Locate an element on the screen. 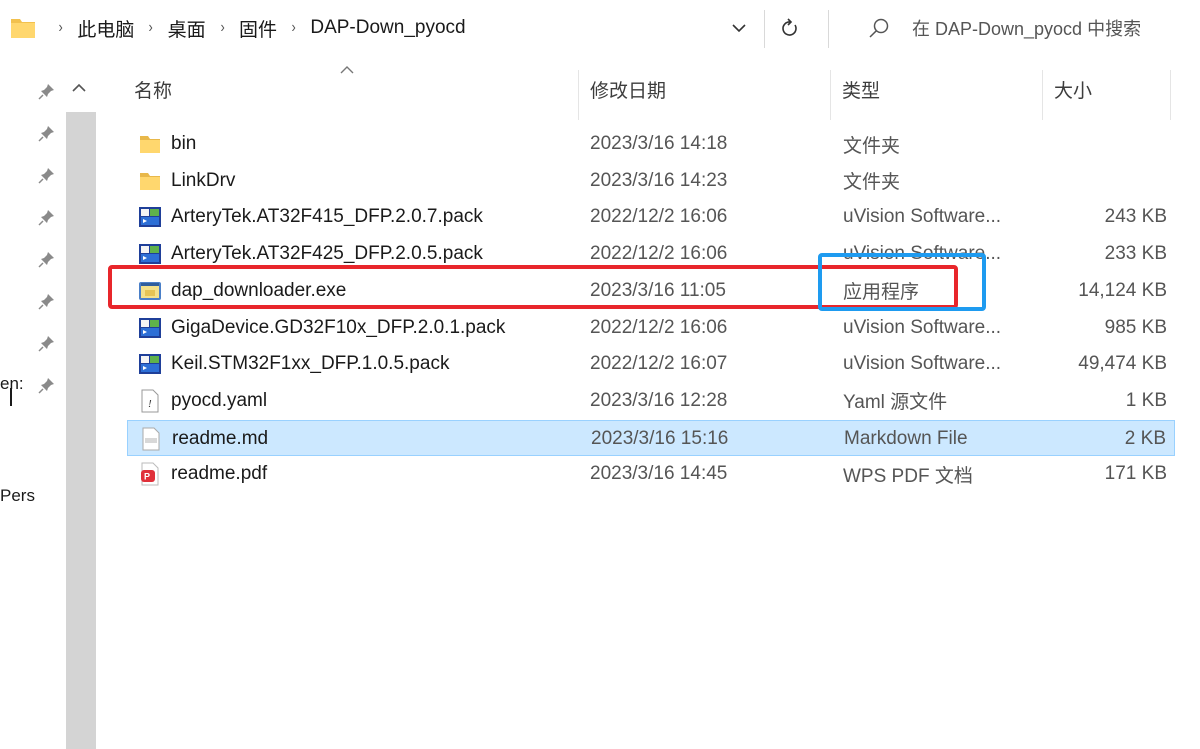  file-date: 2023/3/16 15:16 is located at coordinates (660, 438).